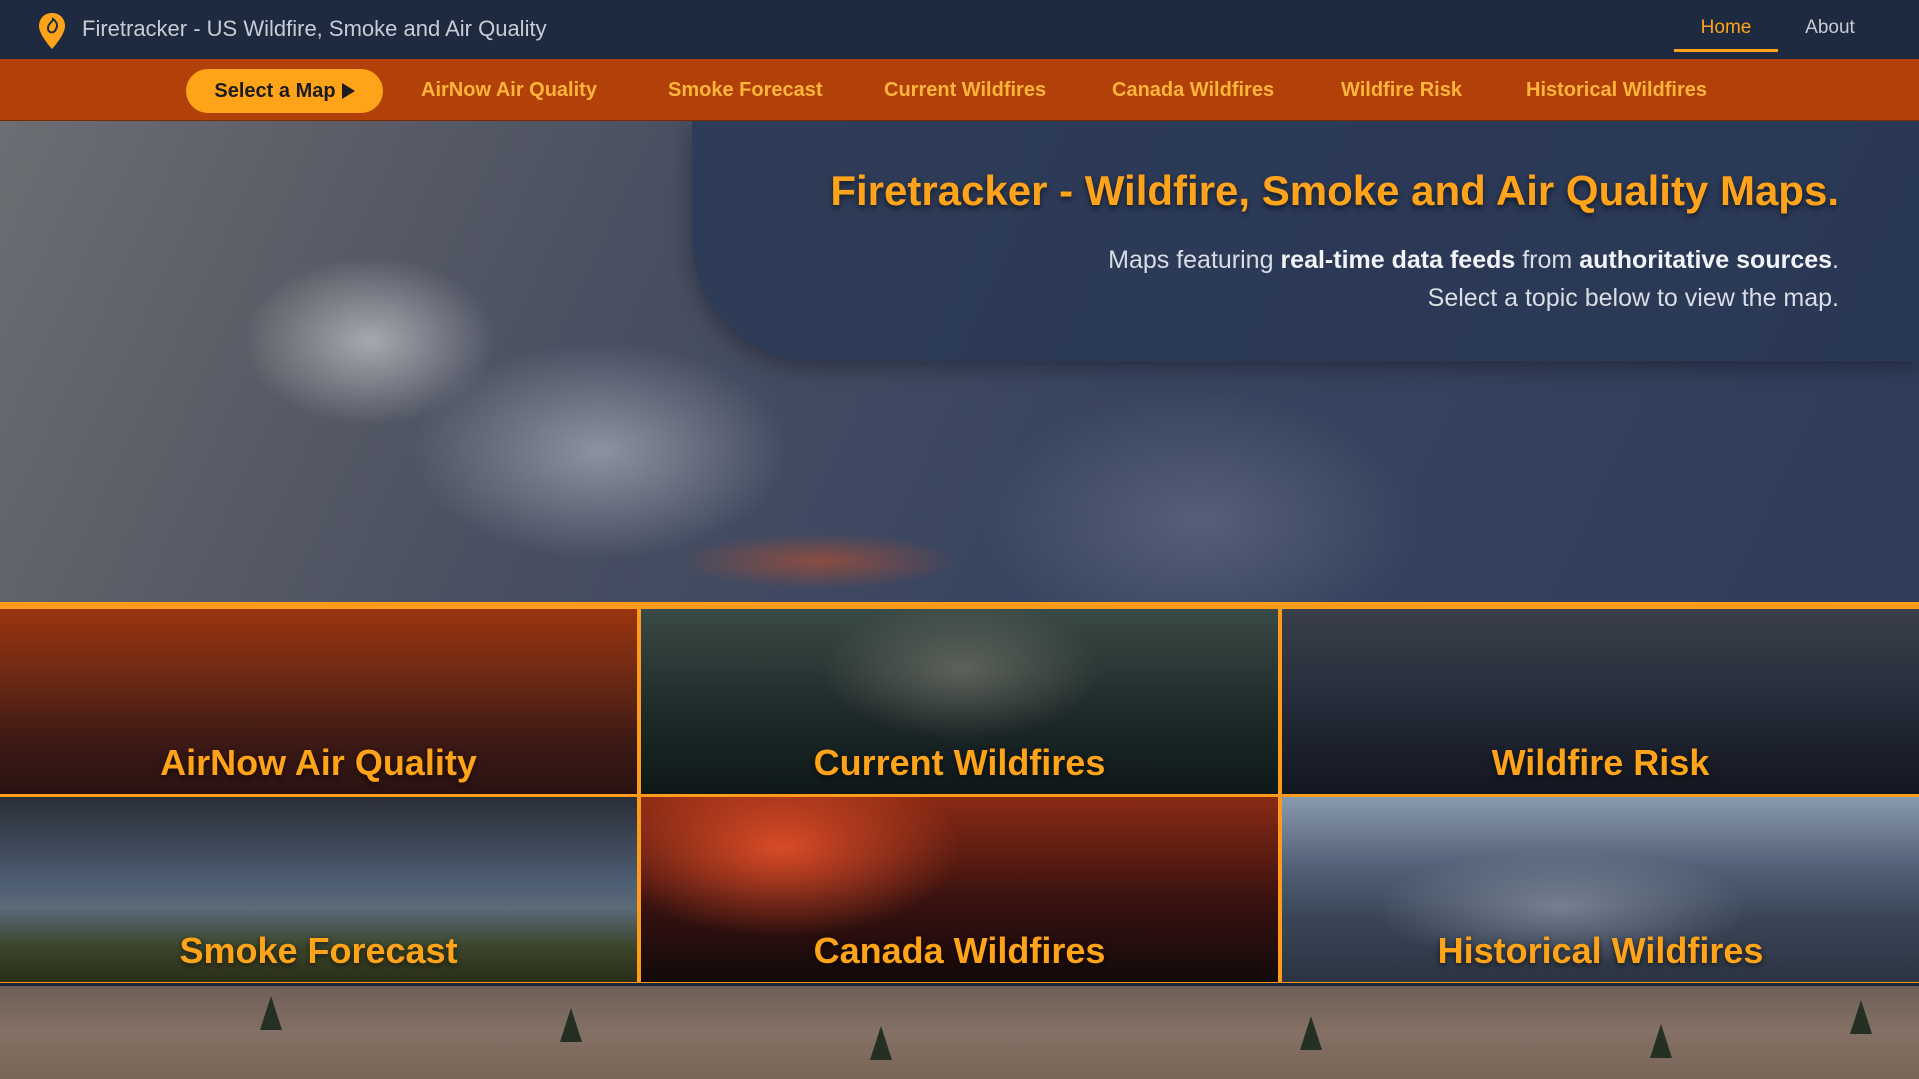 The width and height of the screenshot is (1919, 1079). What do you see at coordinates (1633, 298) in the screenshot?
I see `hero-subtitle-line2: Select a topic below to view the map.` at bounding box center [1633, 298].